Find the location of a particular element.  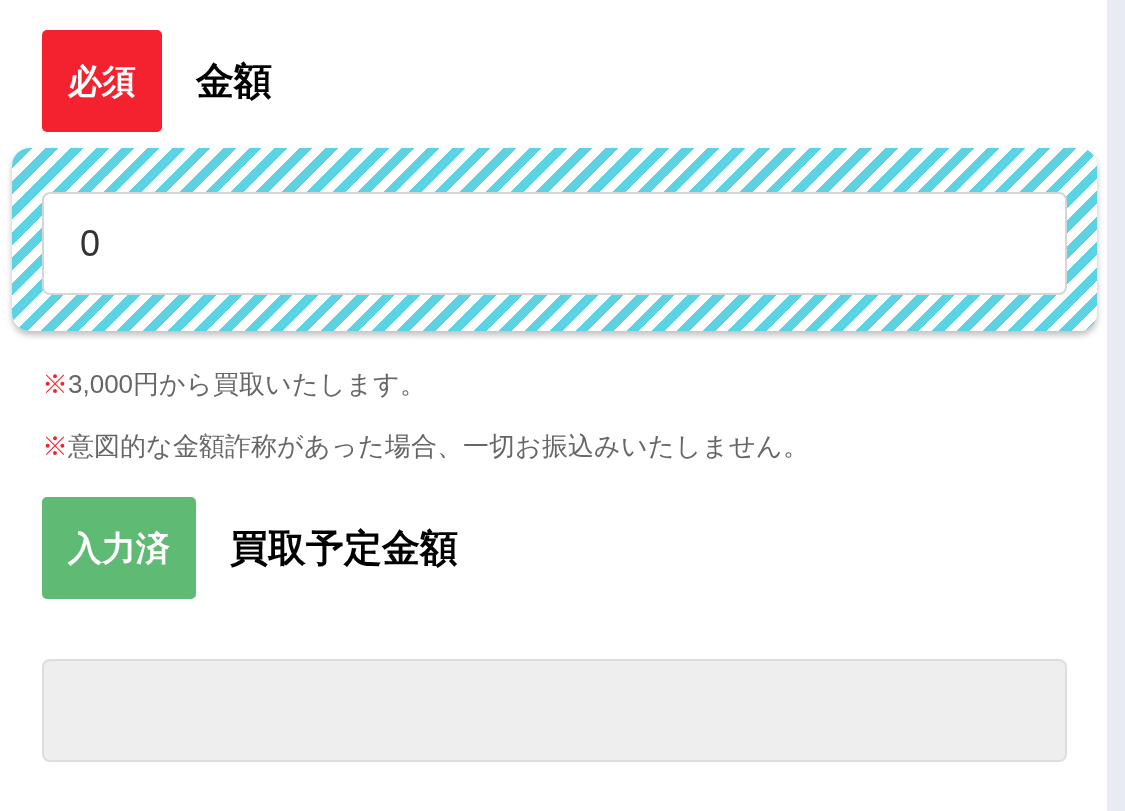

status-badge: 必須 is located at coordinates (102, 81).